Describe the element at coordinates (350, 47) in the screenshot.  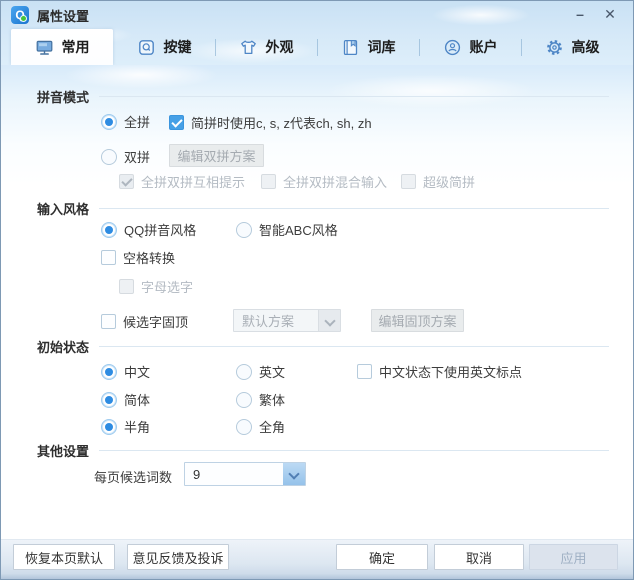
I see `book-icon` at that location.